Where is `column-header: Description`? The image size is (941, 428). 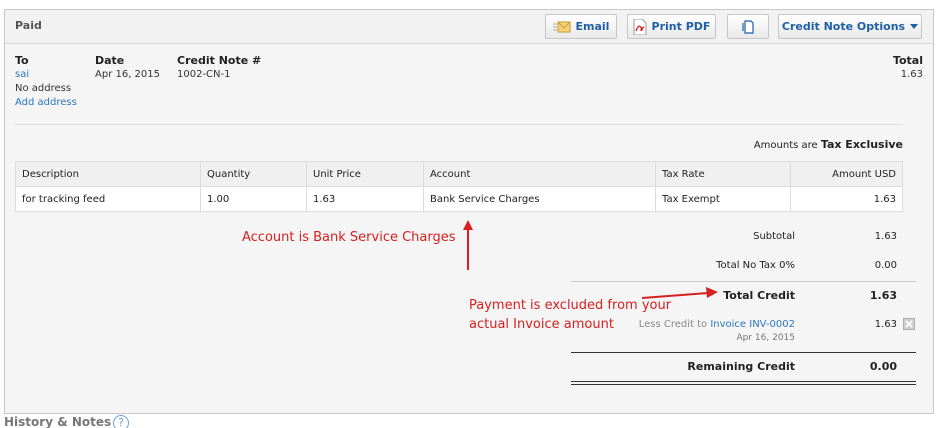 column-header: Description is located at coordinates (108, 174).